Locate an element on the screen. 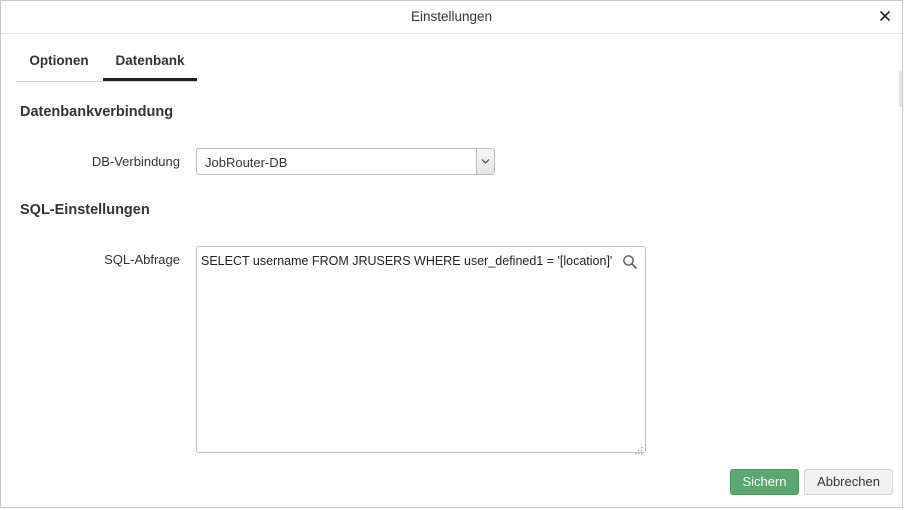 The height and width of the screenshot is (510, 905). resize-handle-icon is located at coordinates (639, 448).